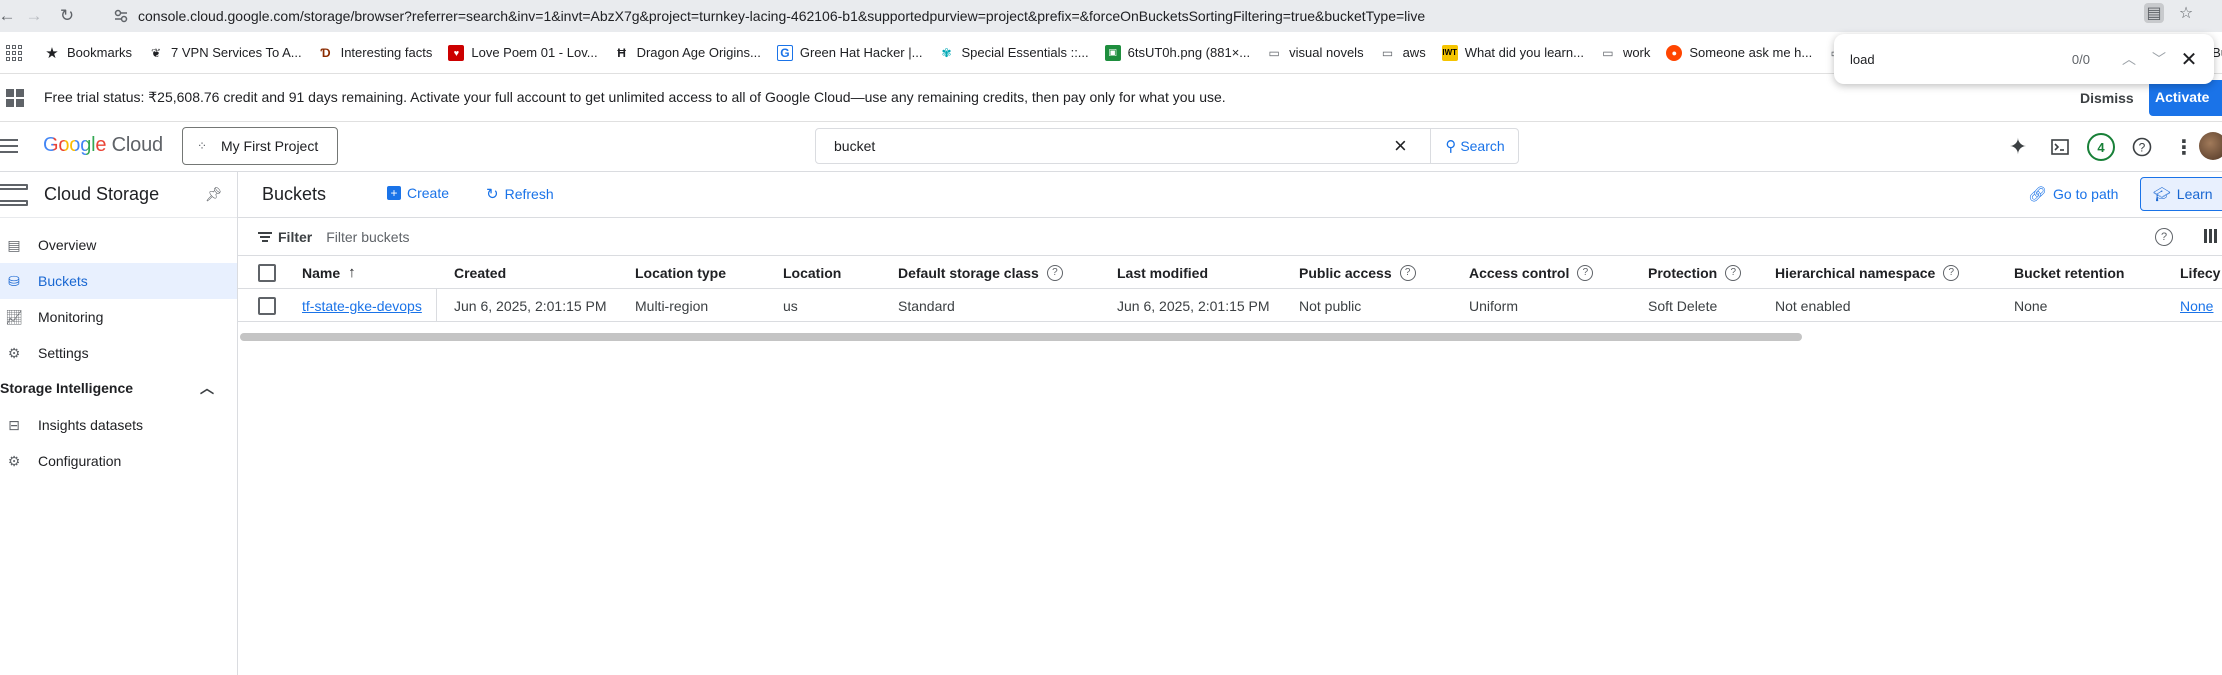 The height and width of the screenshot is (675, 2222). What do you see at coordinates (436, 305) in the screenshot?
I see `column-divider` at bounding box center [436, 305].